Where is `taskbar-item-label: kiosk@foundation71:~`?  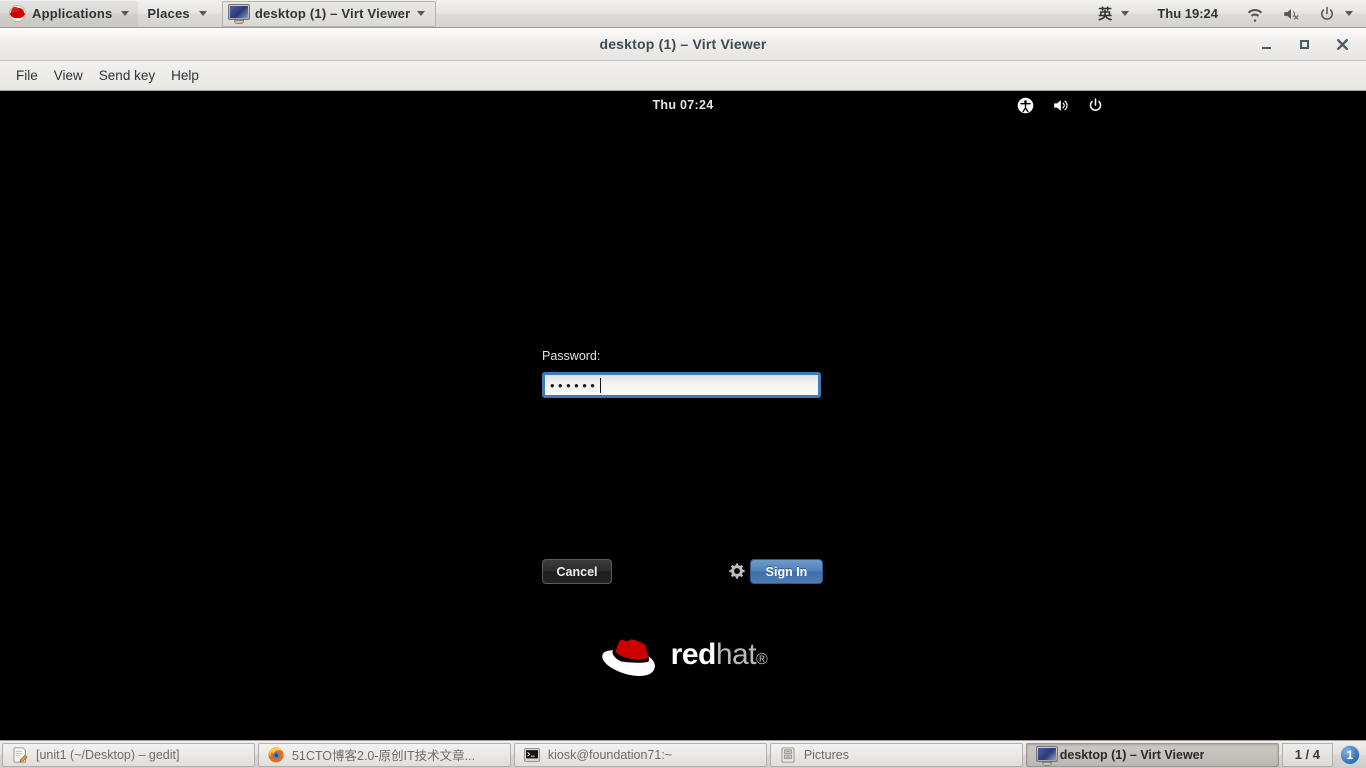
taskbar-item-label: kiosk@foundation71:~ is located at coordinates (610, 754).